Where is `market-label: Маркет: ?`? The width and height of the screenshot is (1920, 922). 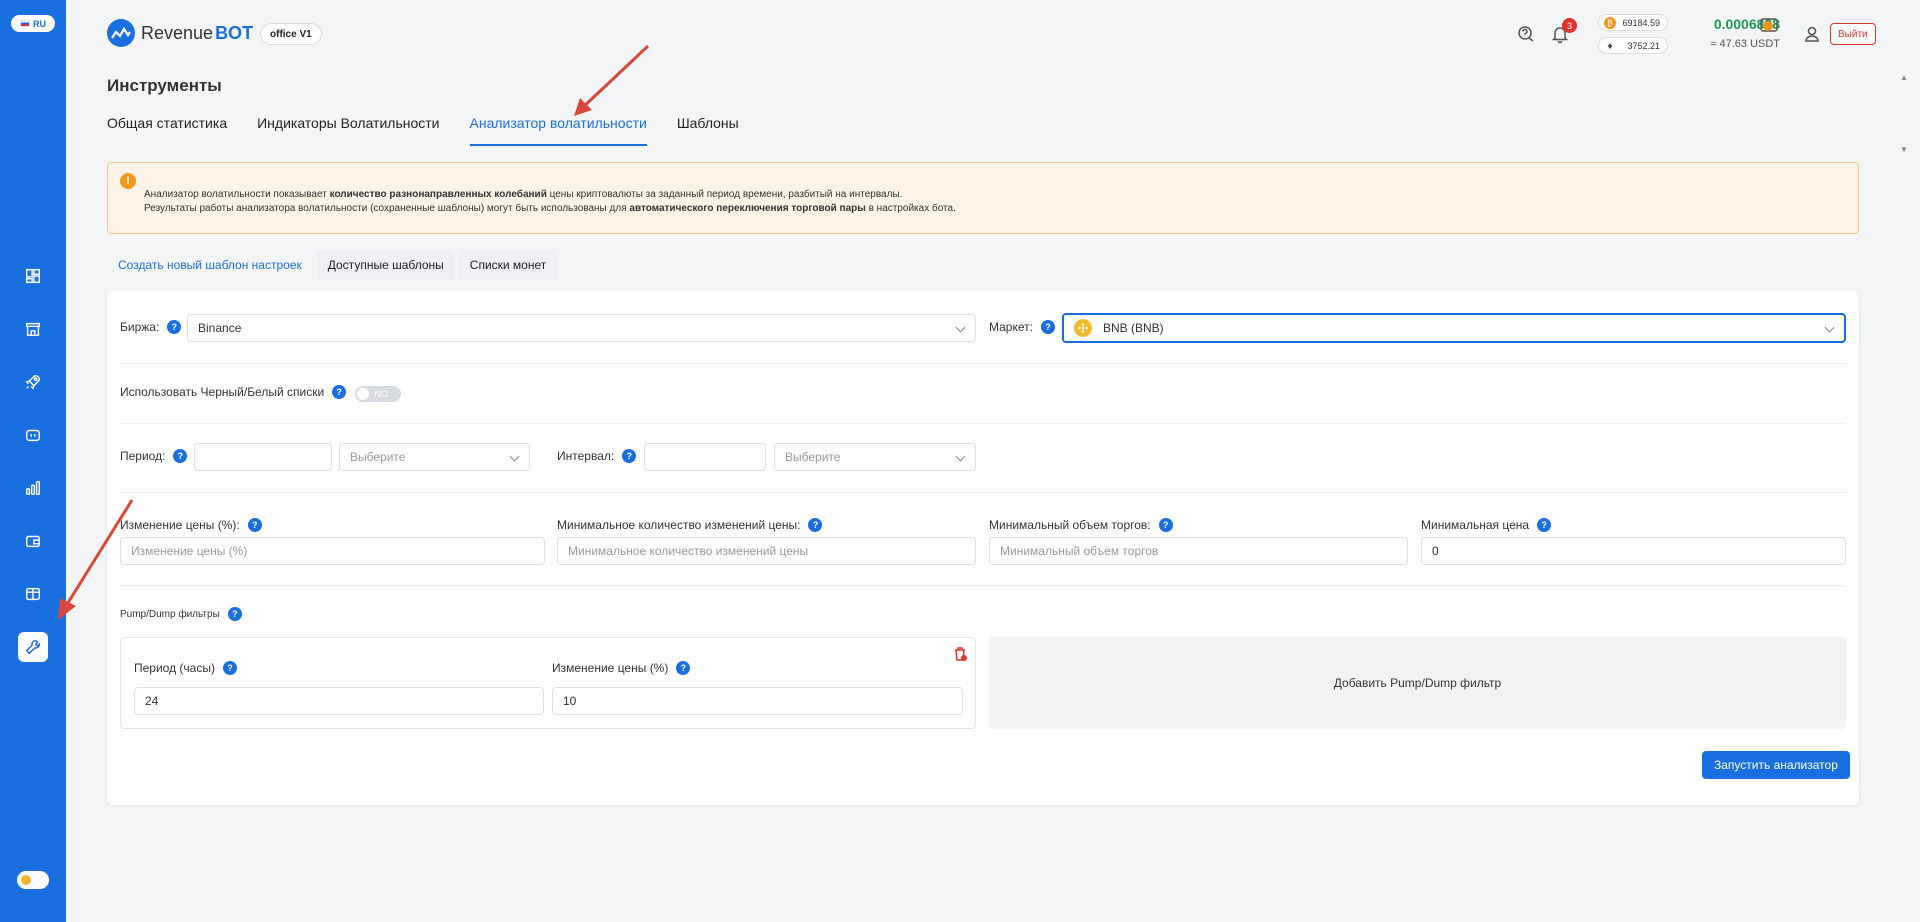
market-label: Маркет: ? is located at coordinates (1022, 327).